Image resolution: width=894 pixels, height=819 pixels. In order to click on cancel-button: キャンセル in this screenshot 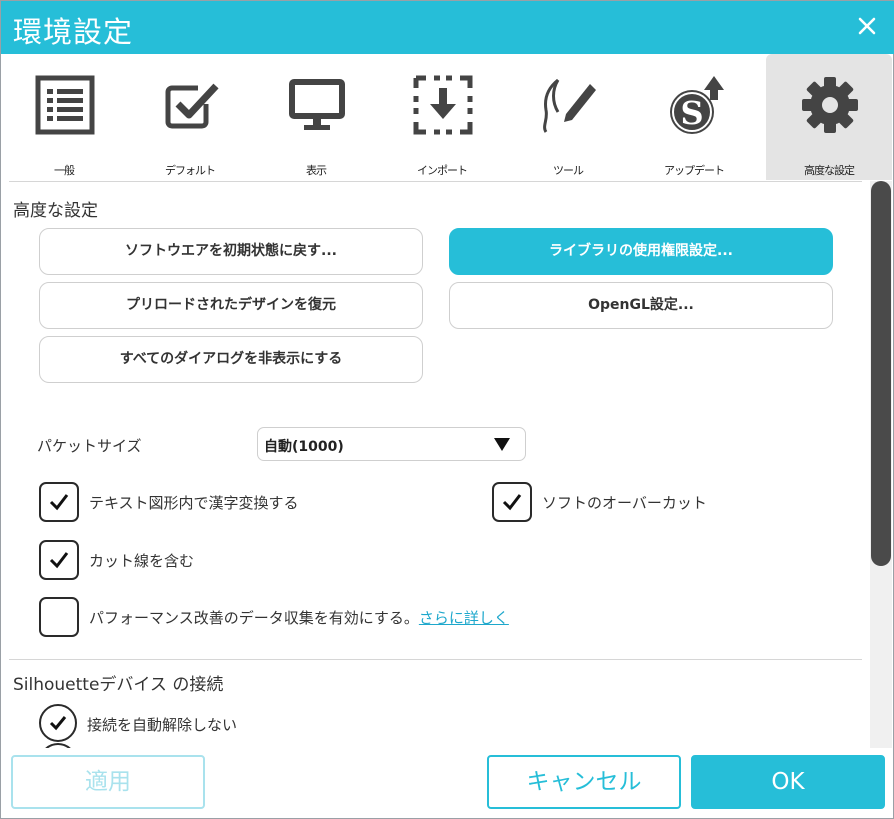, I will do `click(584, 782)`.